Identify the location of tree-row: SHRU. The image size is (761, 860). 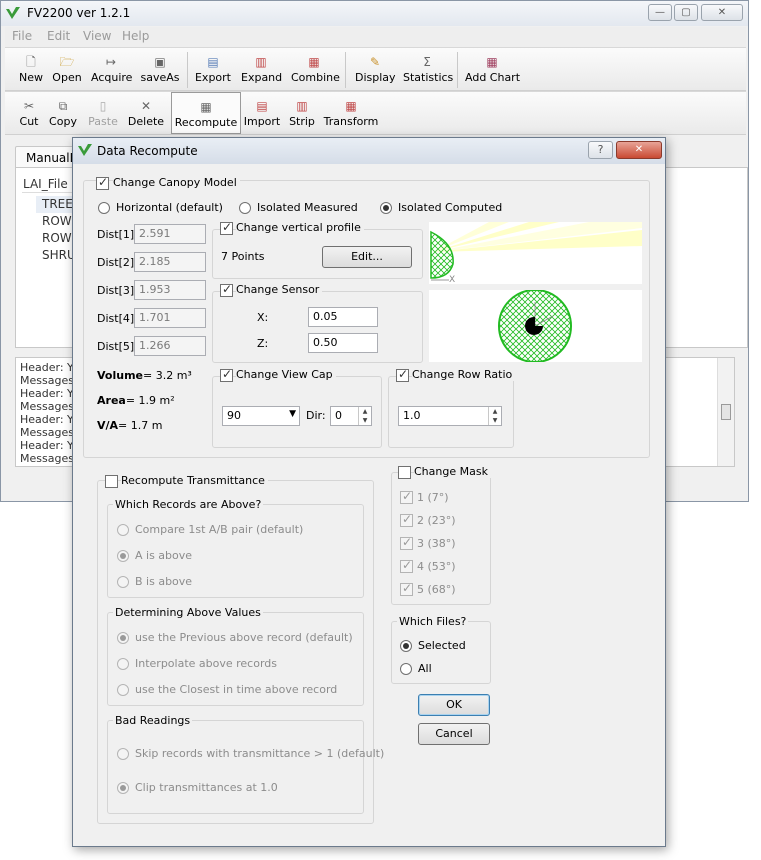
(59, 255).